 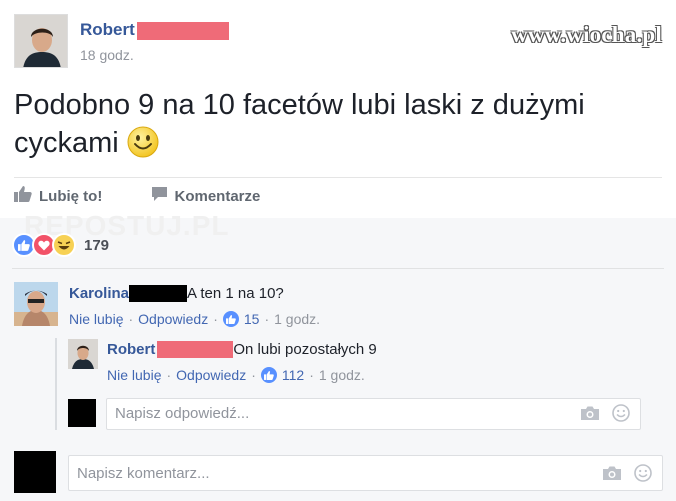 What do you see at coordinates (305, 349) in the screenshot?
I see `reply-text: On lubi pozostałych 9` at bounding box center [305, 349].